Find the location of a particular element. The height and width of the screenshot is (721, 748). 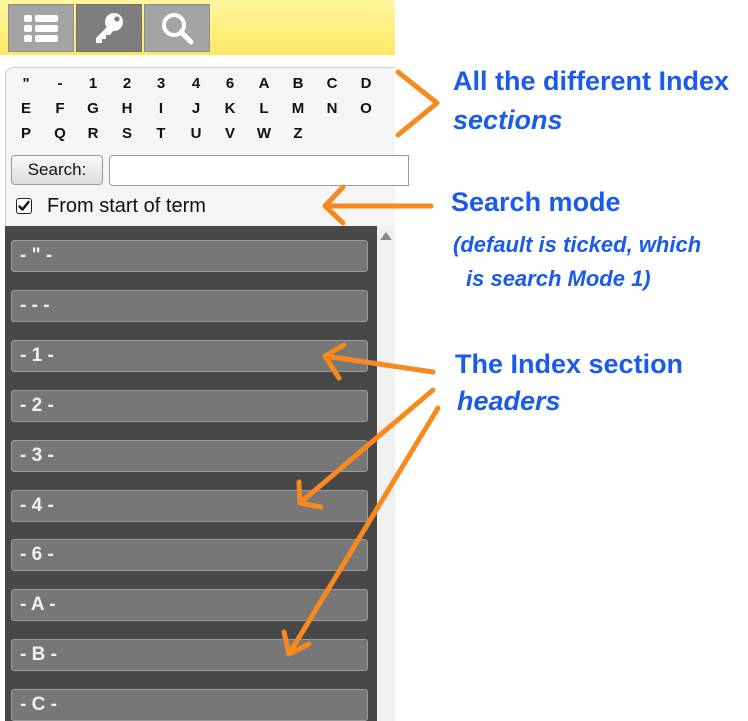

from-start-option: From start of term is located at coordinates (111, 206).